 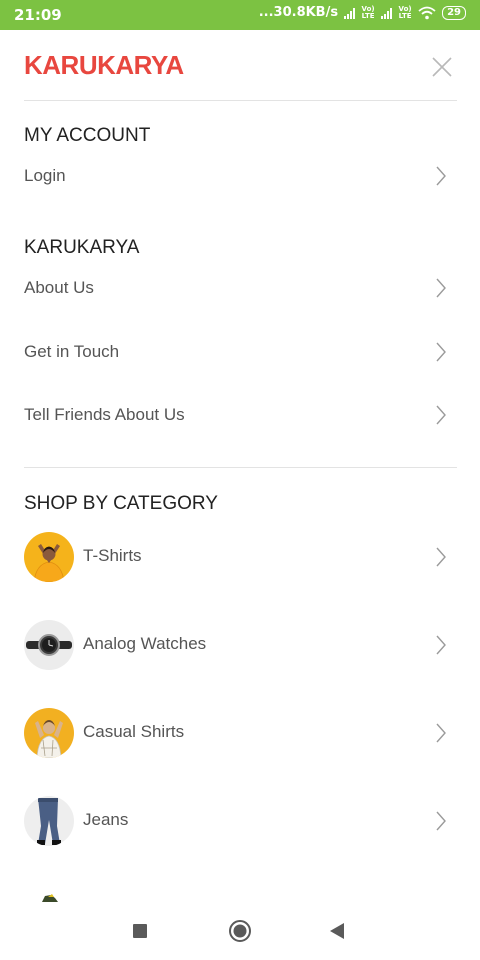 What do you see at coordinates (121, 503) in the screenshot?
I see `section-title-shop-by-category: SHOP BY CATEGORY` at bounding box center [121, 503].